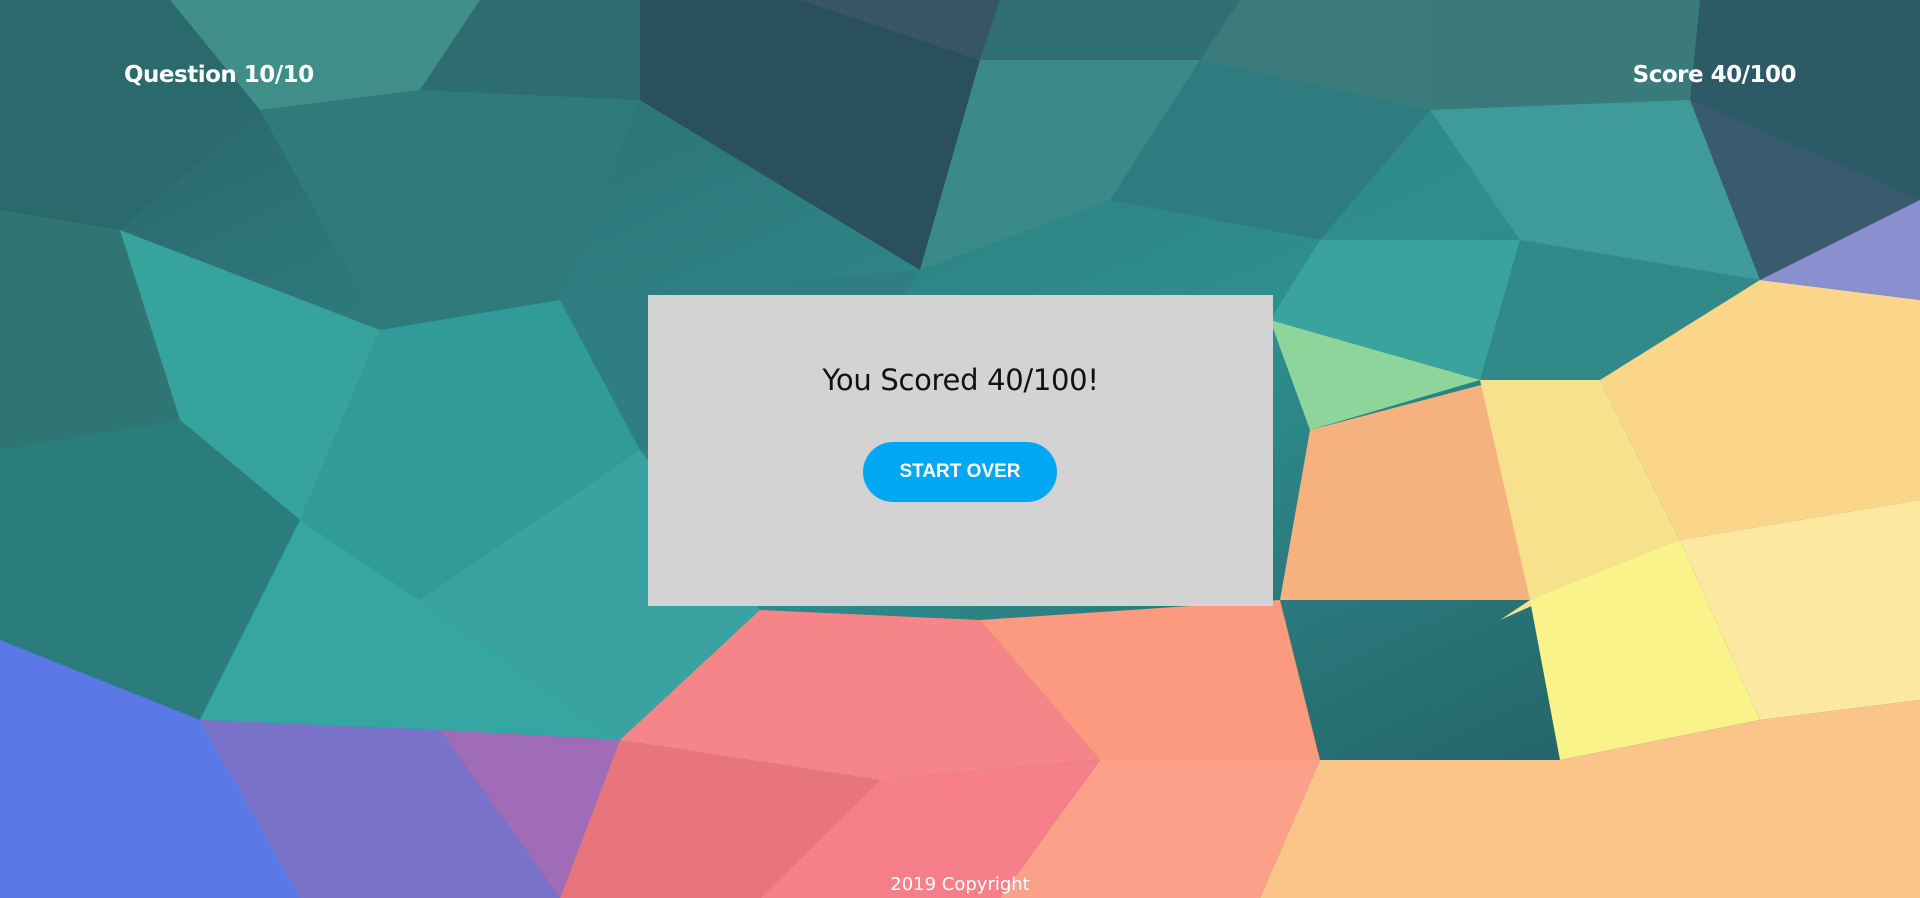 This screenshot has height=898, width=1920. What do you see at coordinates (960, 472) in the screenshot?
I see `start-over-button: START OVER` at bounding box center [960, 472].